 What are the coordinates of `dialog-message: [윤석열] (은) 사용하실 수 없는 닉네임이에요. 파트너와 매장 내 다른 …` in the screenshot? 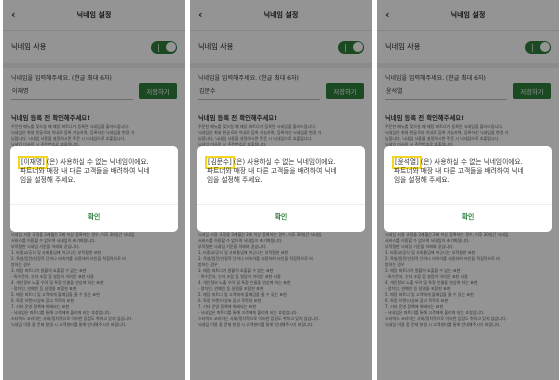 It's located at (468, 170).